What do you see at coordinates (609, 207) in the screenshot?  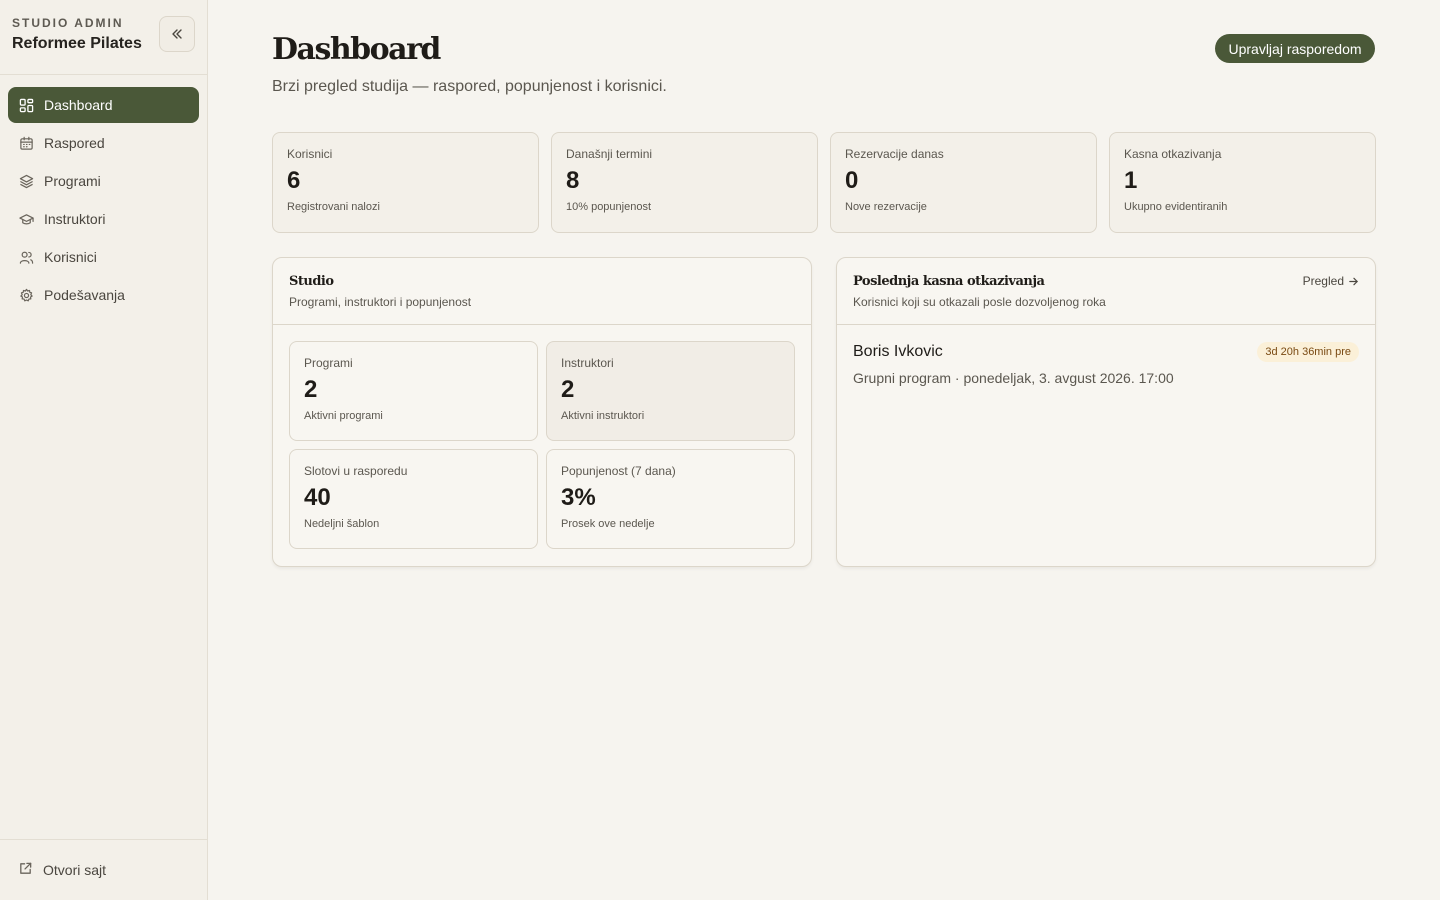 I see `stat-hint: 10% popunjenost` at bounding box center [609, 207].